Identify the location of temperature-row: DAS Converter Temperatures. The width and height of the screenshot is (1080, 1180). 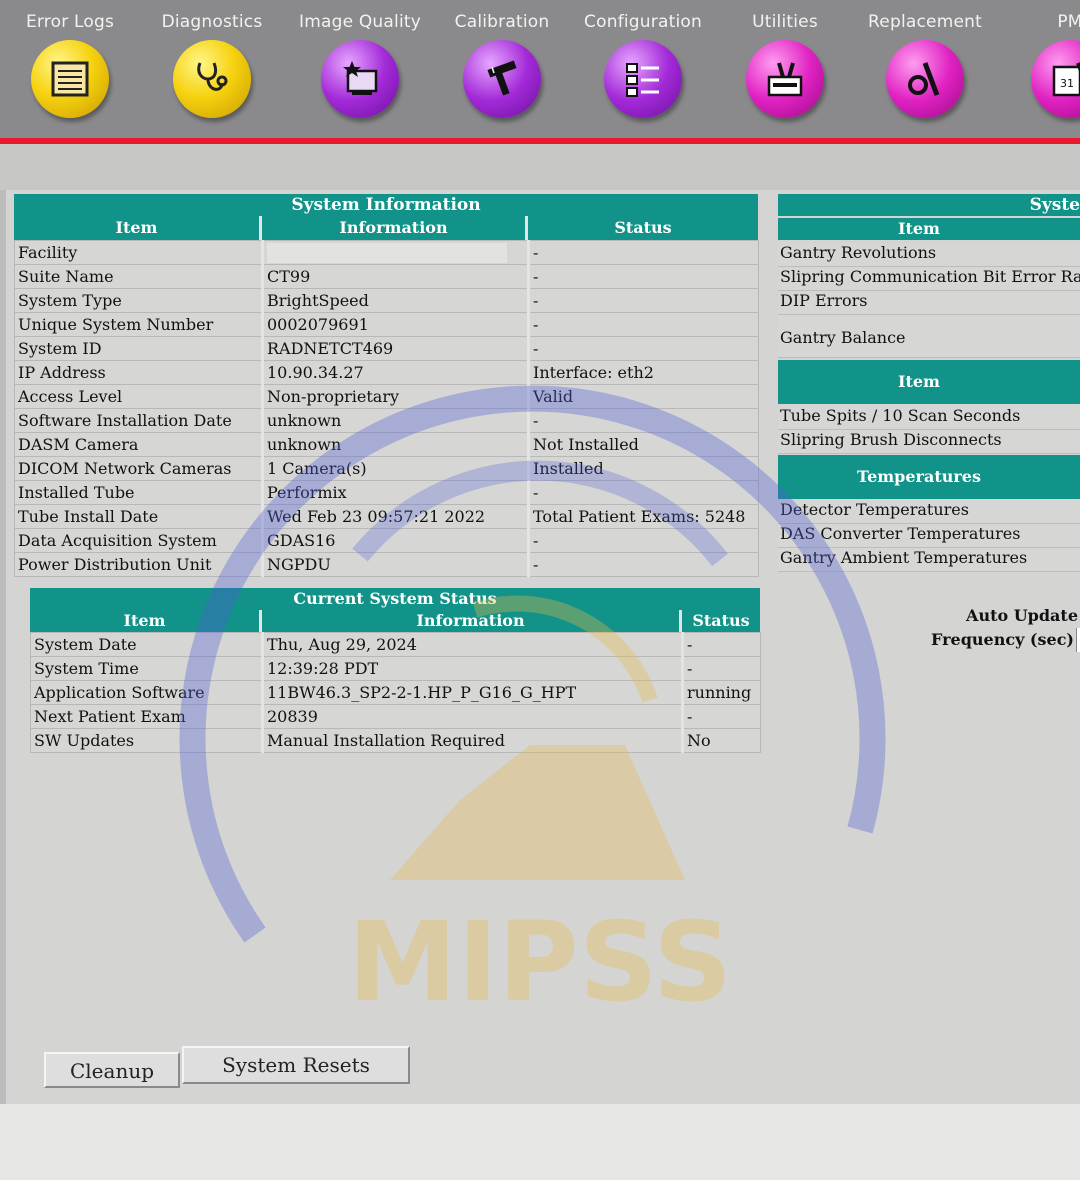
(929, 536).